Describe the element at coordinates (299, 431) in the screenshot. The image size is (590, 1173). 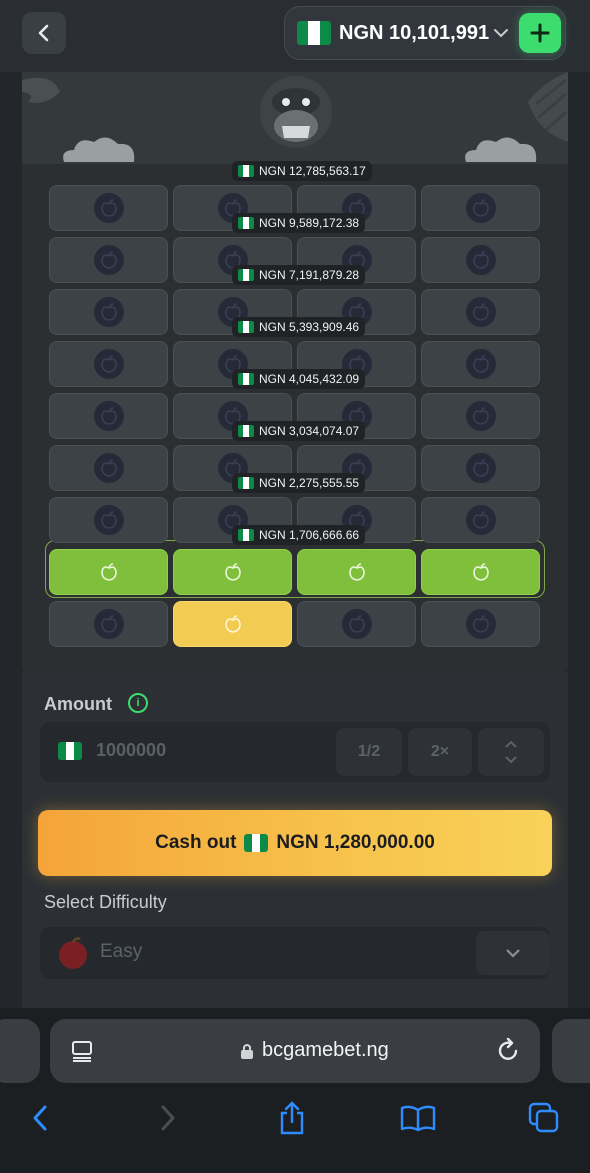
I see `row-payout-label: NGN 3,034,074.07` at that location.